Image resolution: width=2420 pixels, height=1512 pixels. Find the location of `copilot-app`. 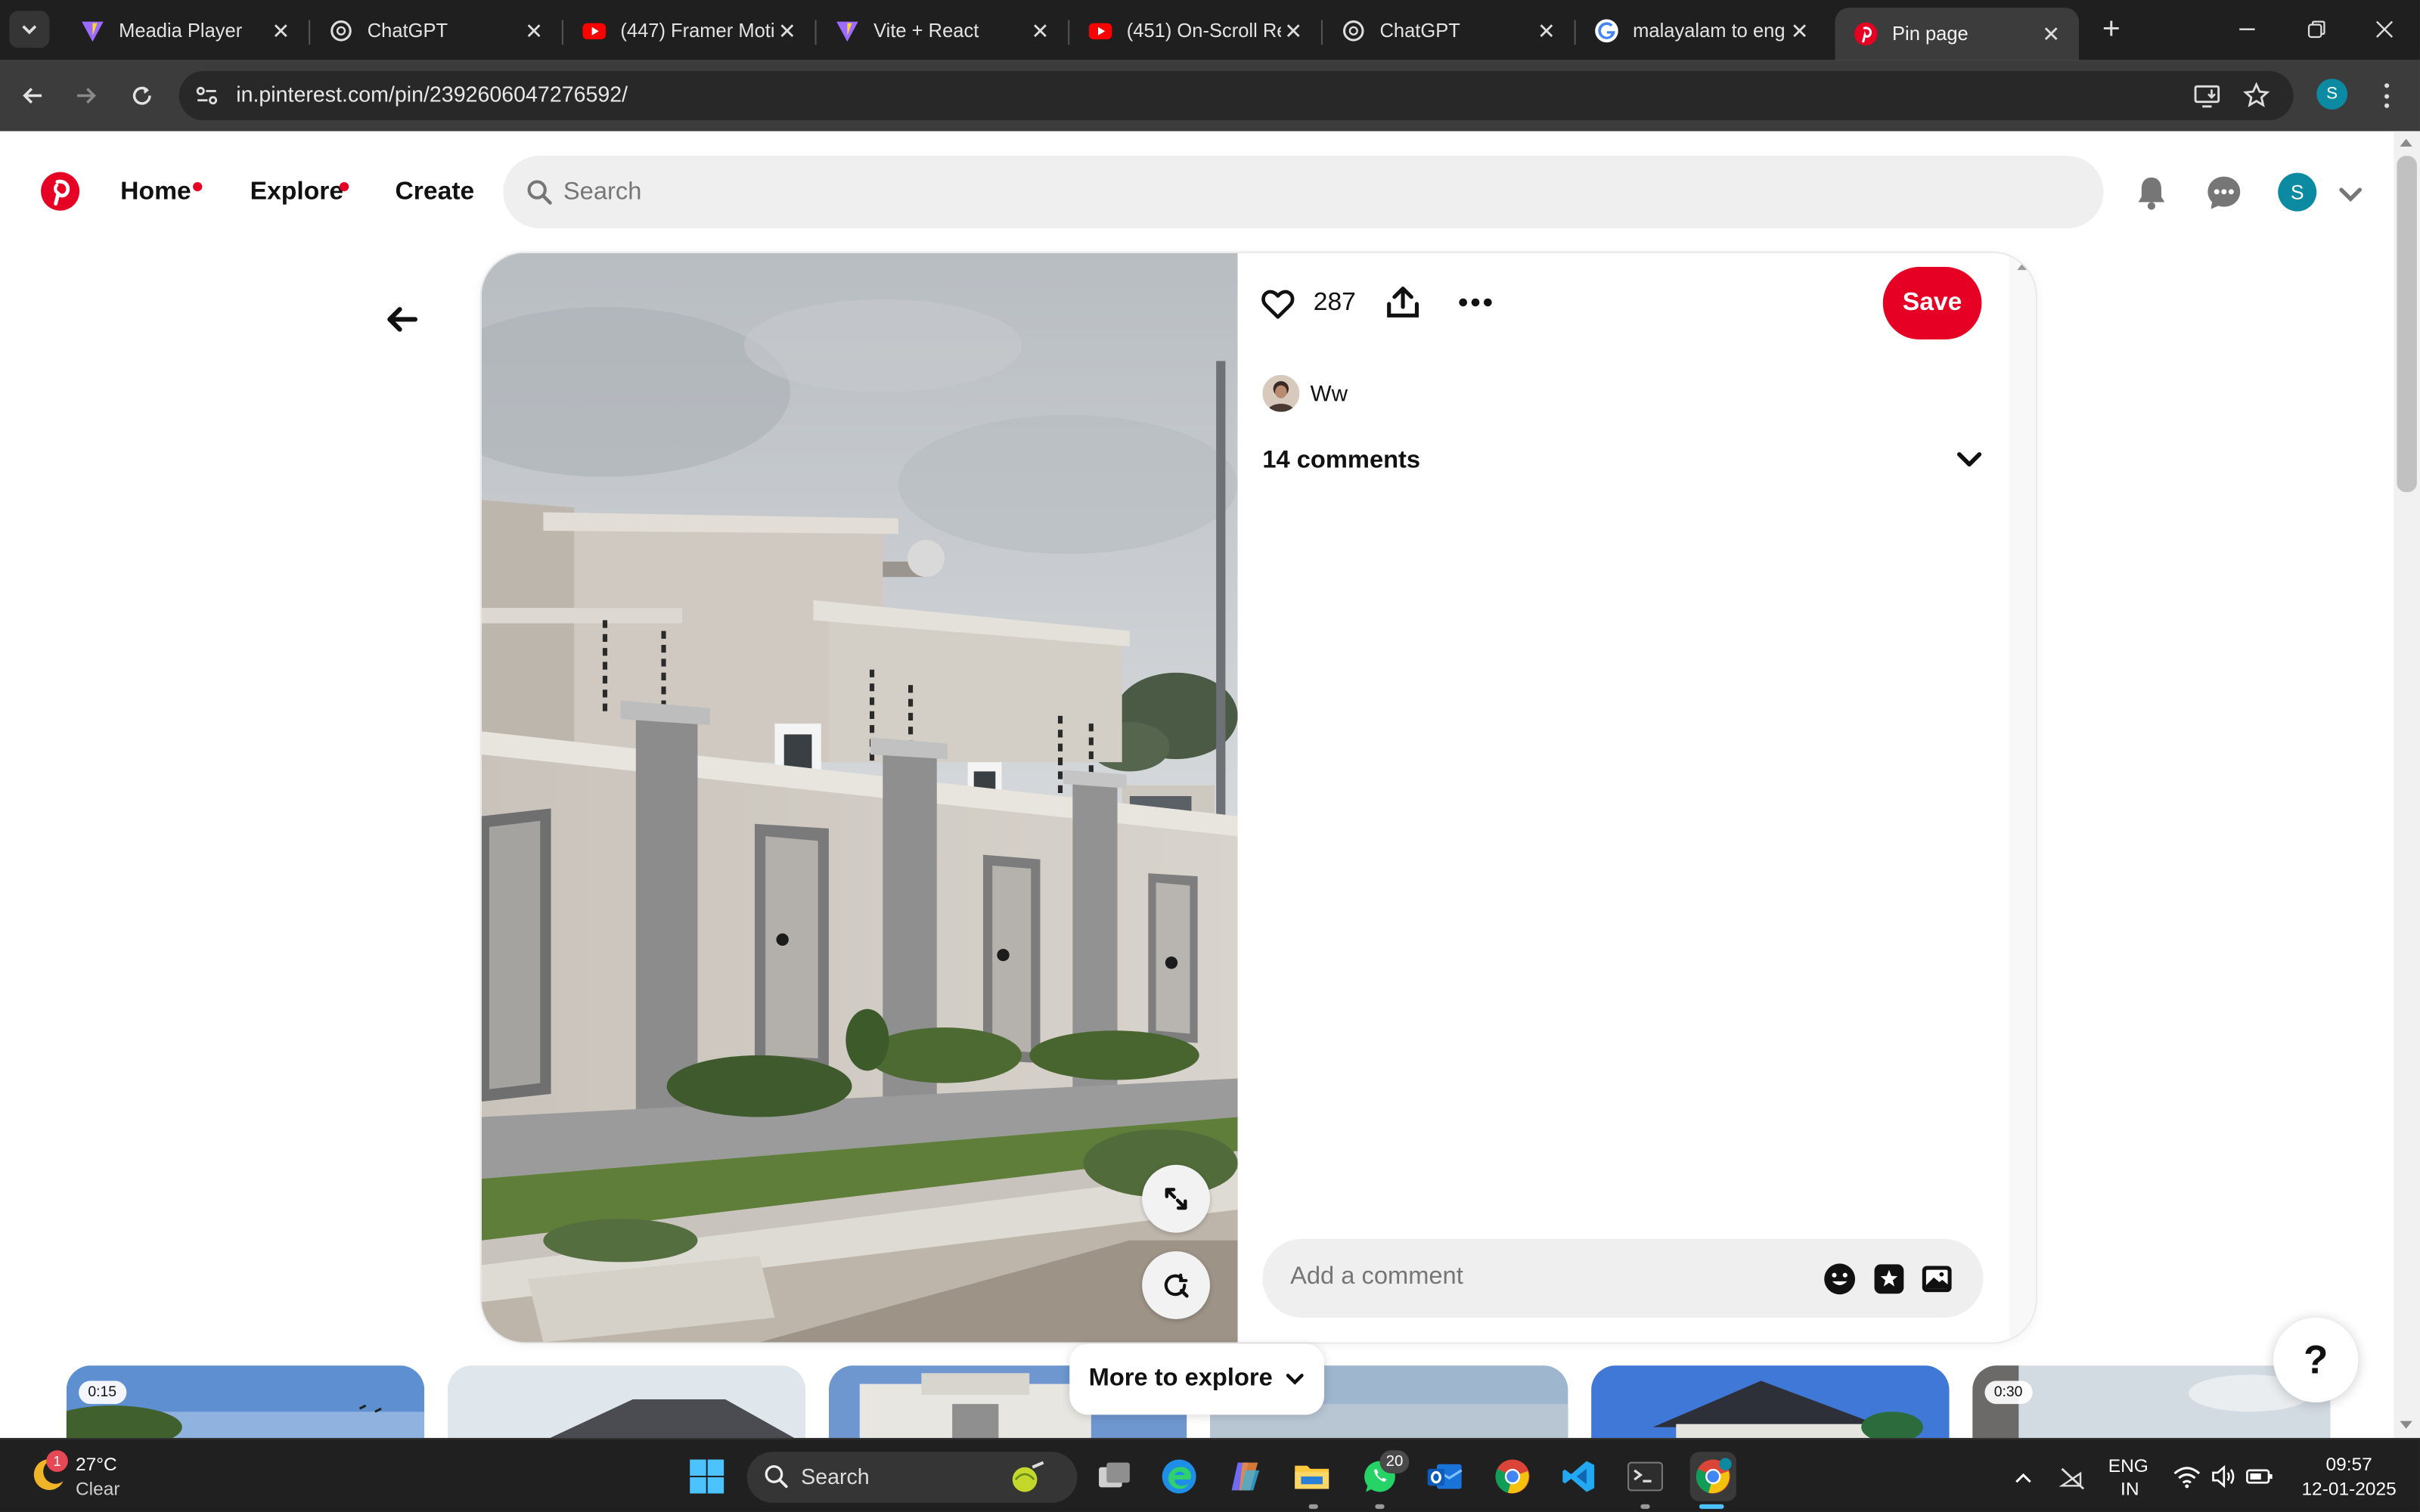

copilot-app is located at coordinates (1245, 1476).